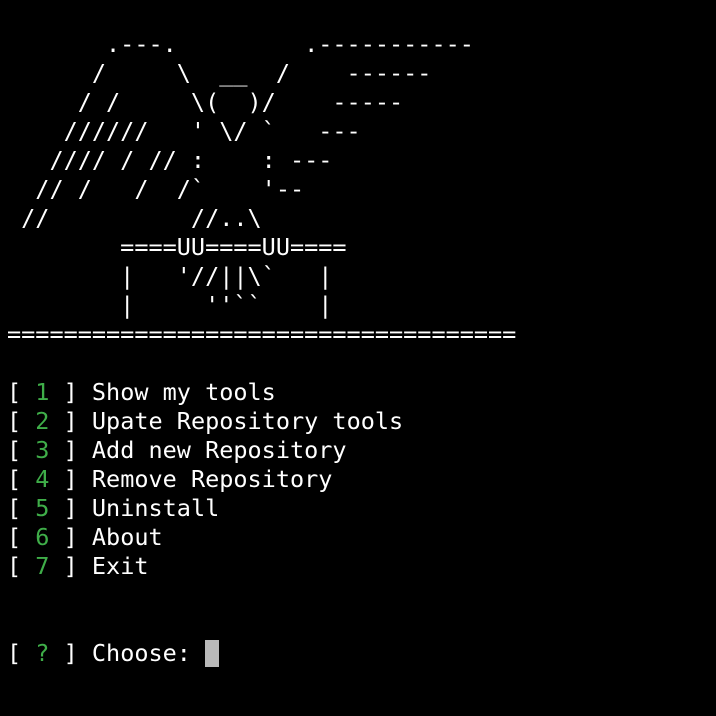  I want to click on menu-item-number: 6, so click(42, 537).